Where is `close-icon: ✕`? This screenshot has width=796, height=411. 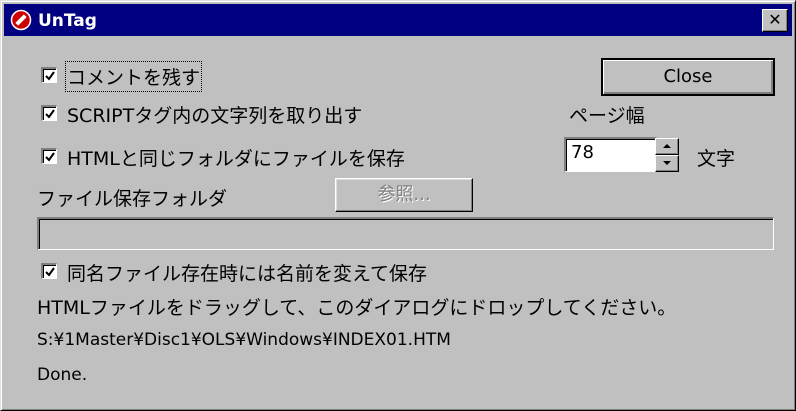 close-icon: ✕ is located at coordinates (775, 19).